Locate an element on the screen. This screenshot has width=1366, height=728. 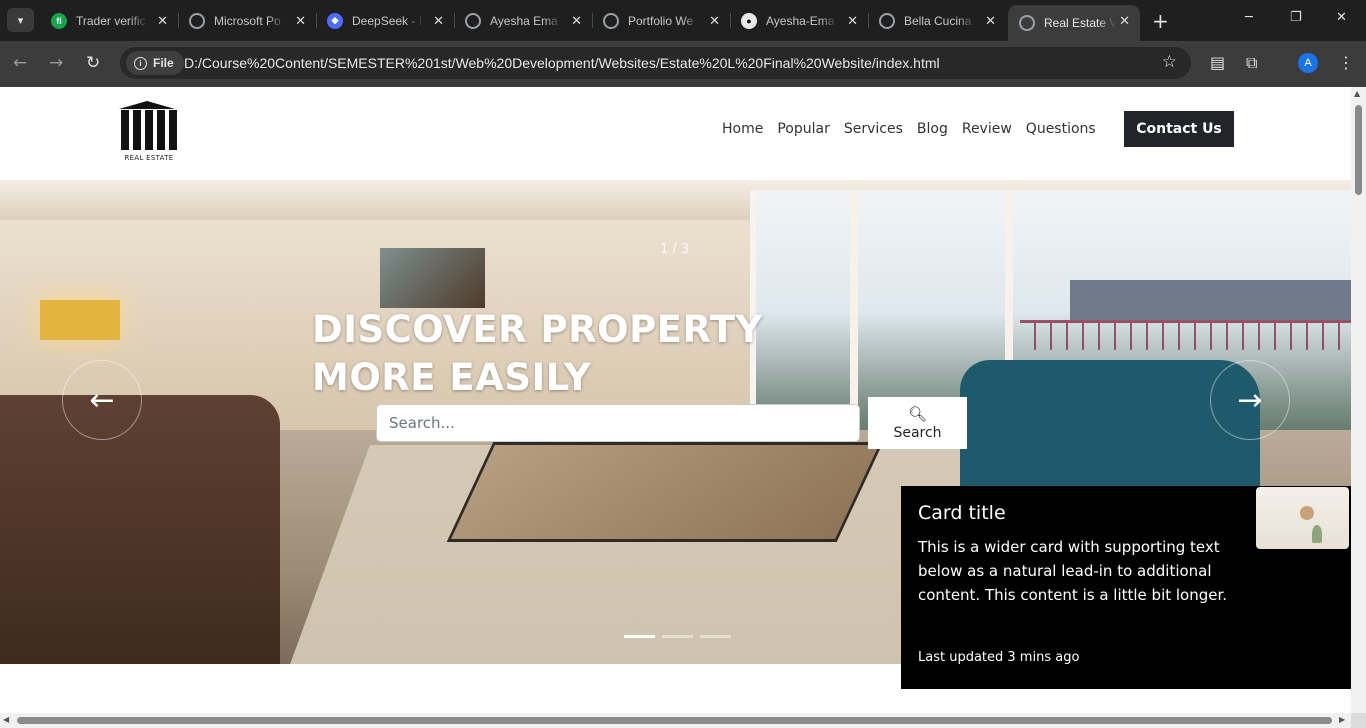
profile-avatar: A is located at coordinates (1308, 63).